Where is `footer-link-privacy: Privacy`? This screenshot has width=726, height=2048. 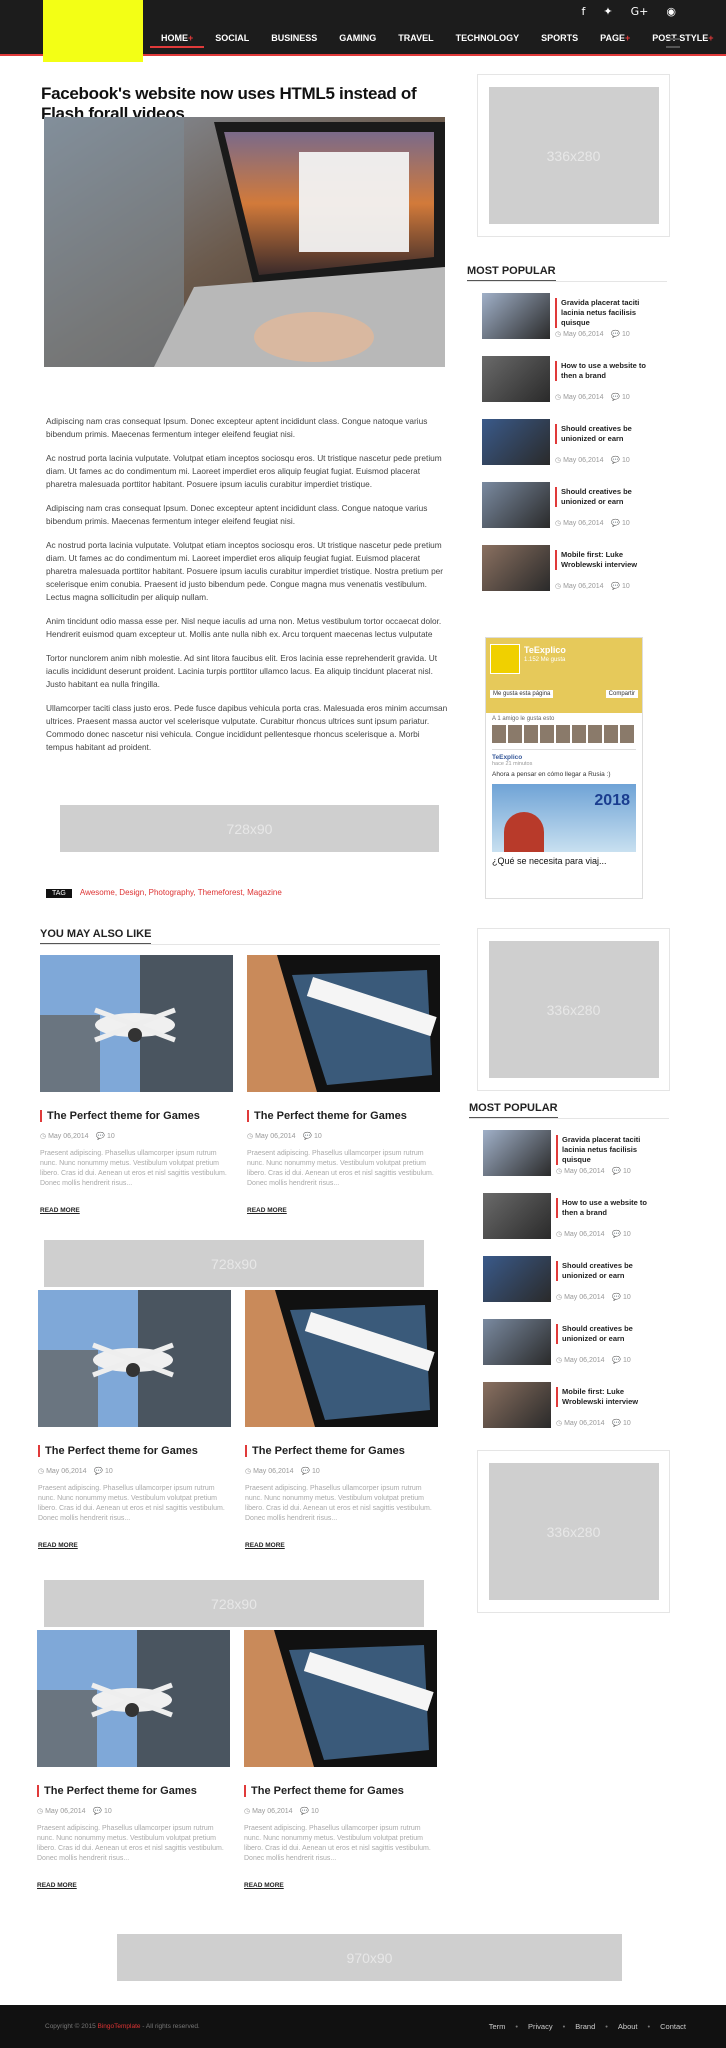
footer-link-privacy: Privacy is located at coordinates (540, 2026).